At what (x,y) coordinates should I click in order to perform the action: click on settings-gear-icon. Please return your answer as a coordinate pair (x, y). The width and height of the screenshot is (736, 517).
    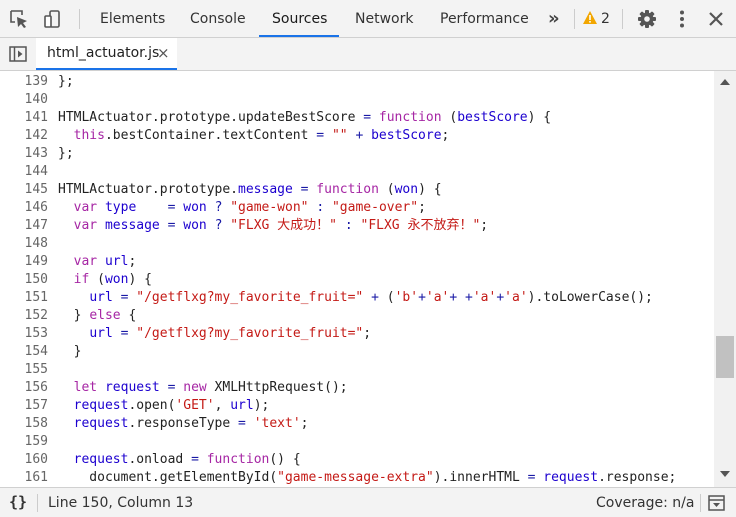
    Looking at the image, I should click on (647, 19).